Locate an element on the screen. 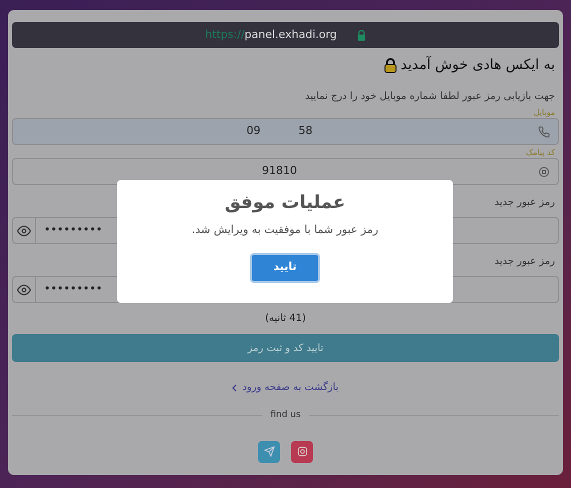  paper-plane-icon is located at coordinates (269, 451).